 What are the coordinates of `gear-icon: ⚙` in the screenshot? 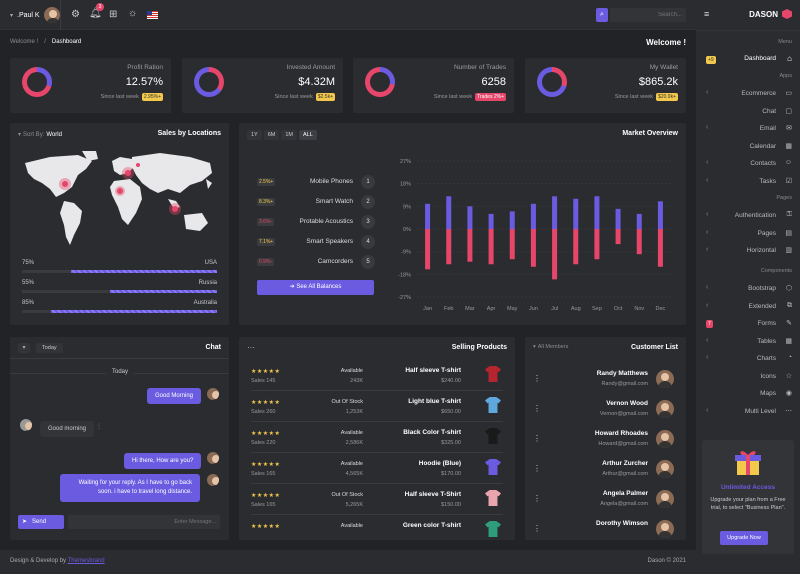 It's located at (75, 14).